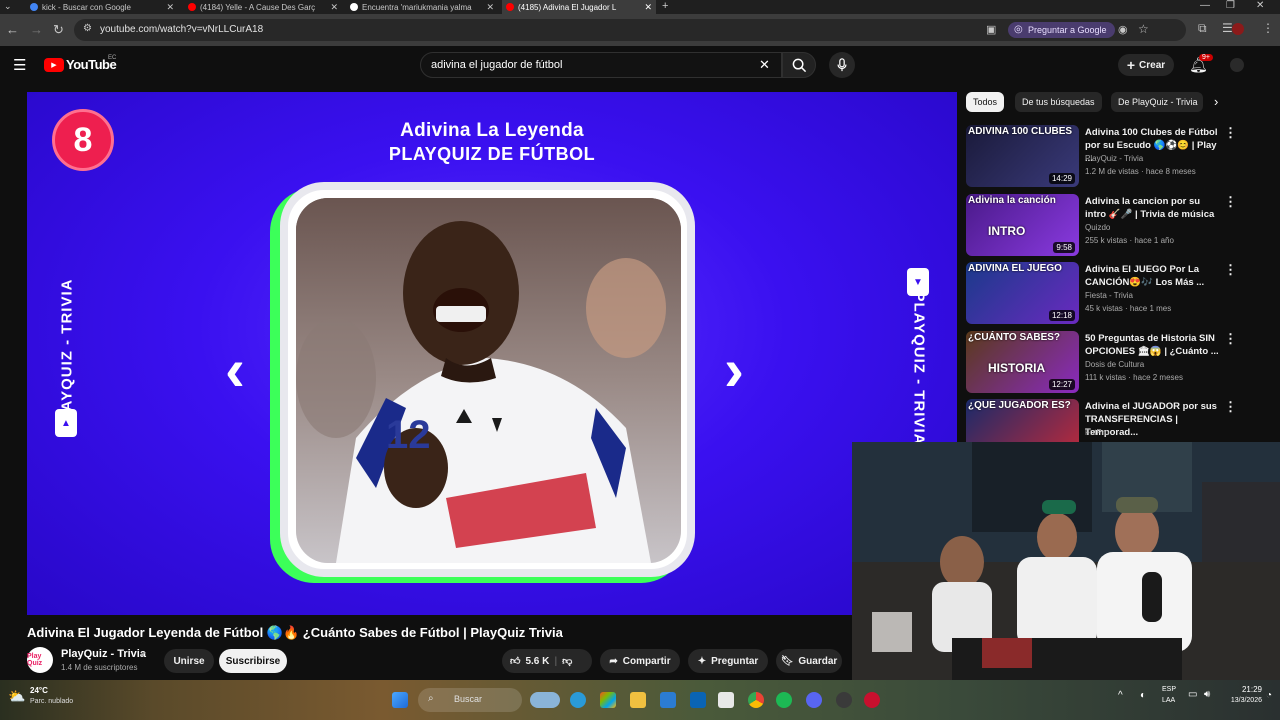  Describe the element at coordinates (253, 661) in the screenshot. I see `subscribe-button: Suscribirse` at that location.